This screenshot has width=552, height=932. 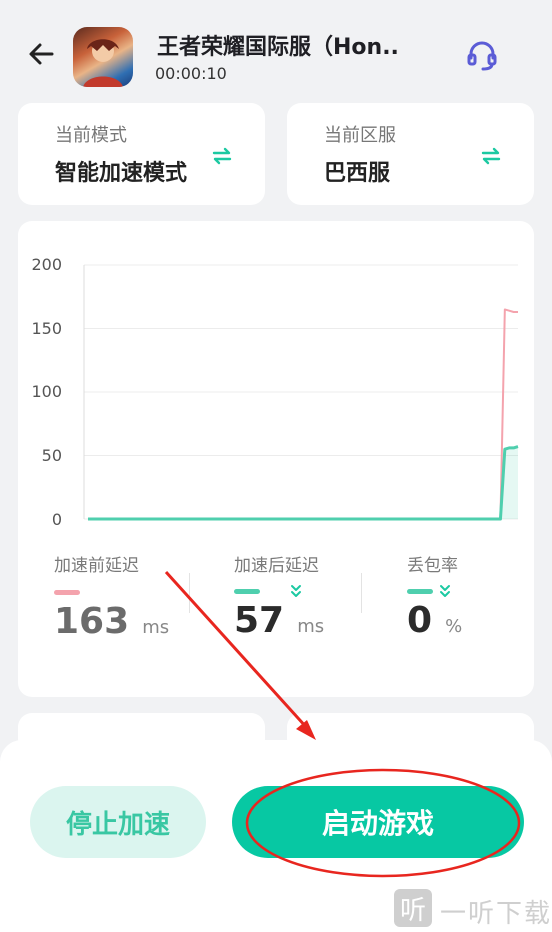 I want to click on game-icon, so click(x=103, y=57).